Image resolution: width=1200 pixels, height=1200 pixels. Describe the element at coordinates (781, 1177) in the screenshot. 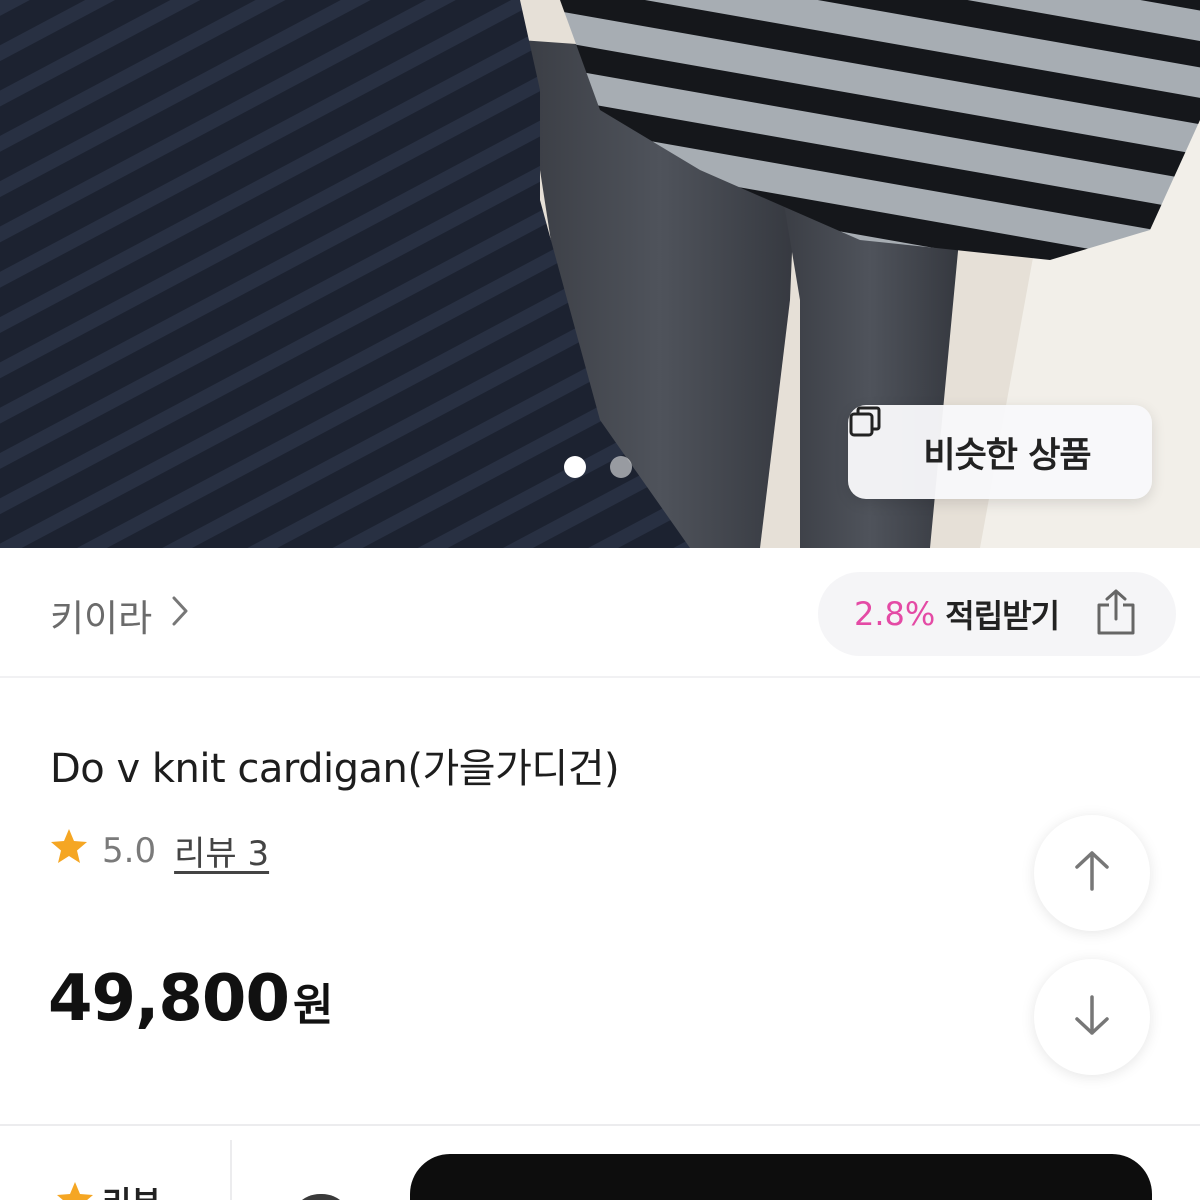

I see `buy-button` at that location.